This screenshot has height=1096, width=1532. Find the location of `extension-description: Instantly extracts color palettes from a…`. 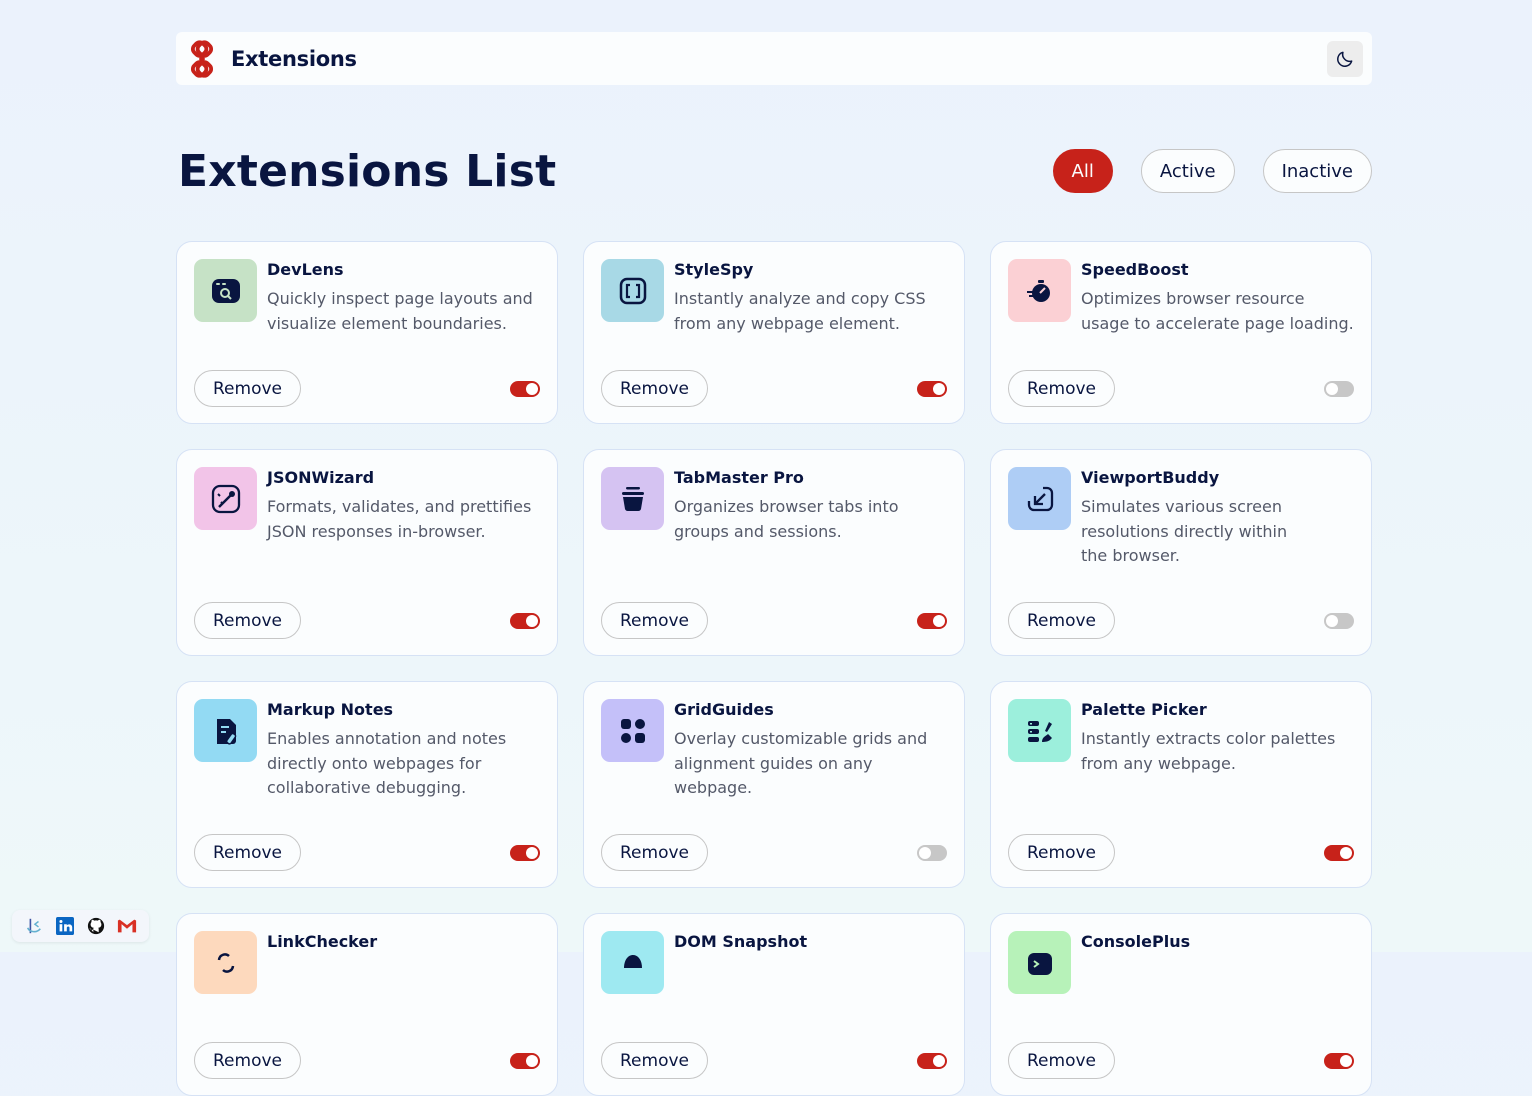

extension-description: Instantly extracts color palettes from a… is located at coordinates (1208, 751).